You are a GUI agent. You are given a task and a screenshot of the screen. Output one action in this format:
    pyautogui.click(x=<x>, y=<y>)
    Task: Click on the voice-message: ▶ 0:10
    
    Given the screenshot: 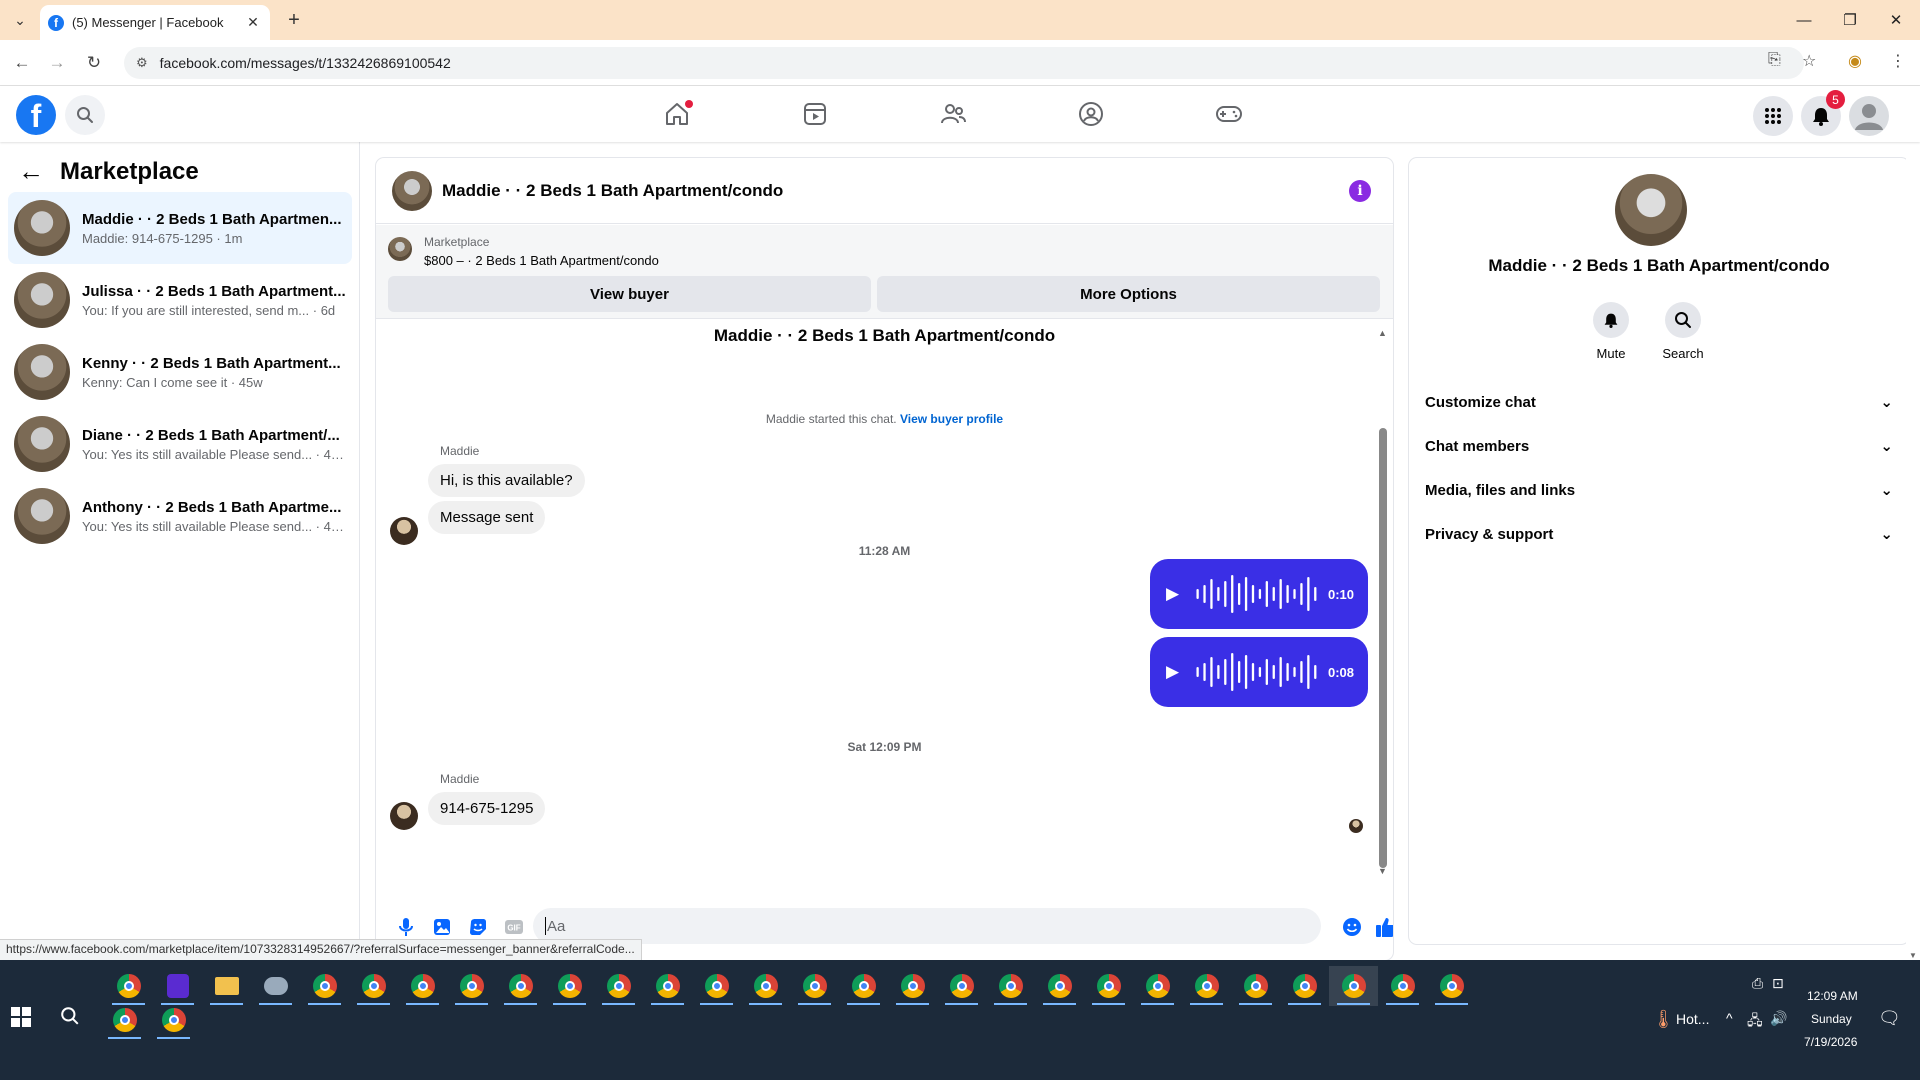 What is the action you would take?
    pyautogui.click(x=1259, y=594)
    